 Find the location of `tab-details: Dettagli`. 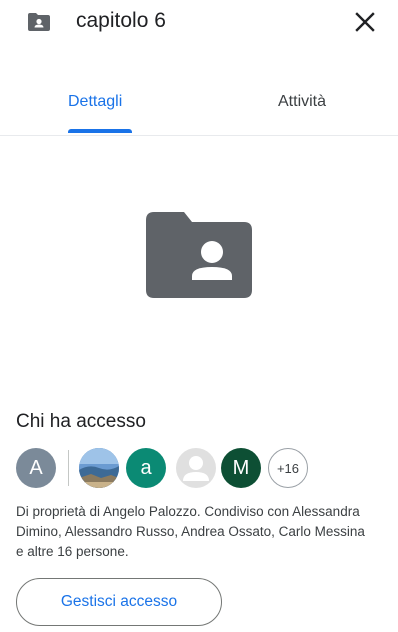

tab-details: Dettagli is located at coordinates (95, 102).